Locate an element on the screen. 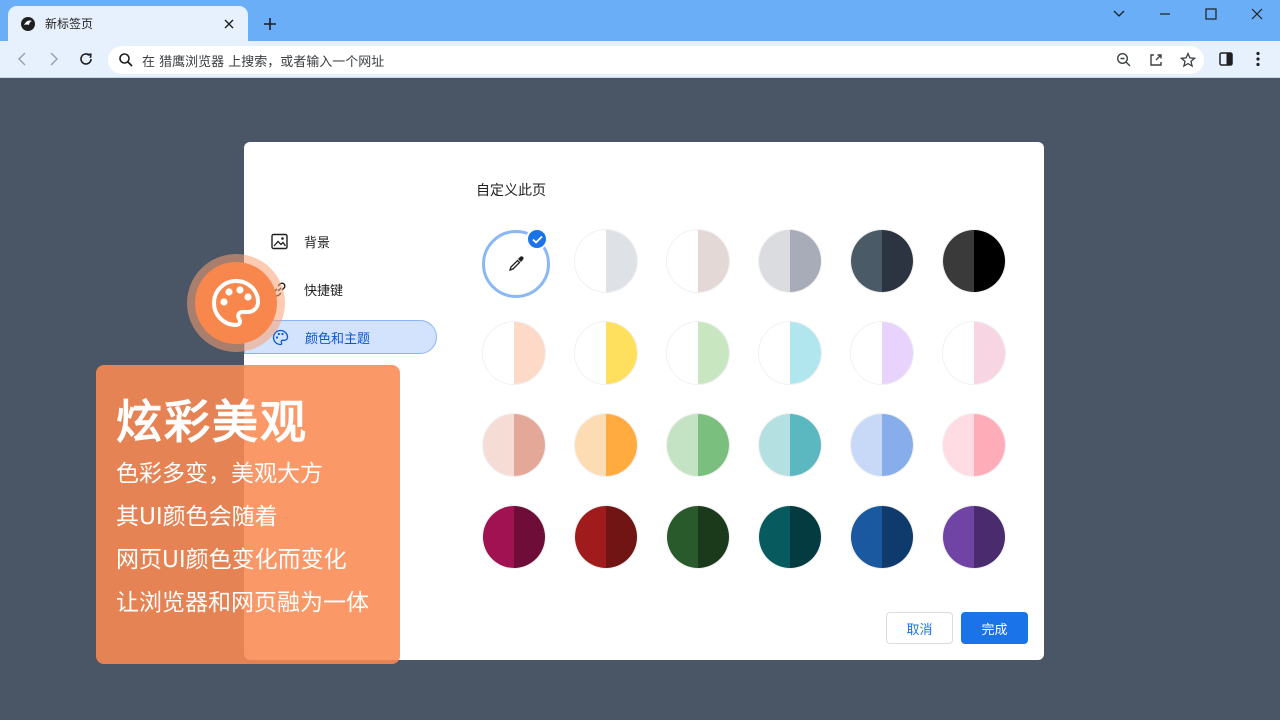  swatch-default-light is located at coordinates (606, 261).